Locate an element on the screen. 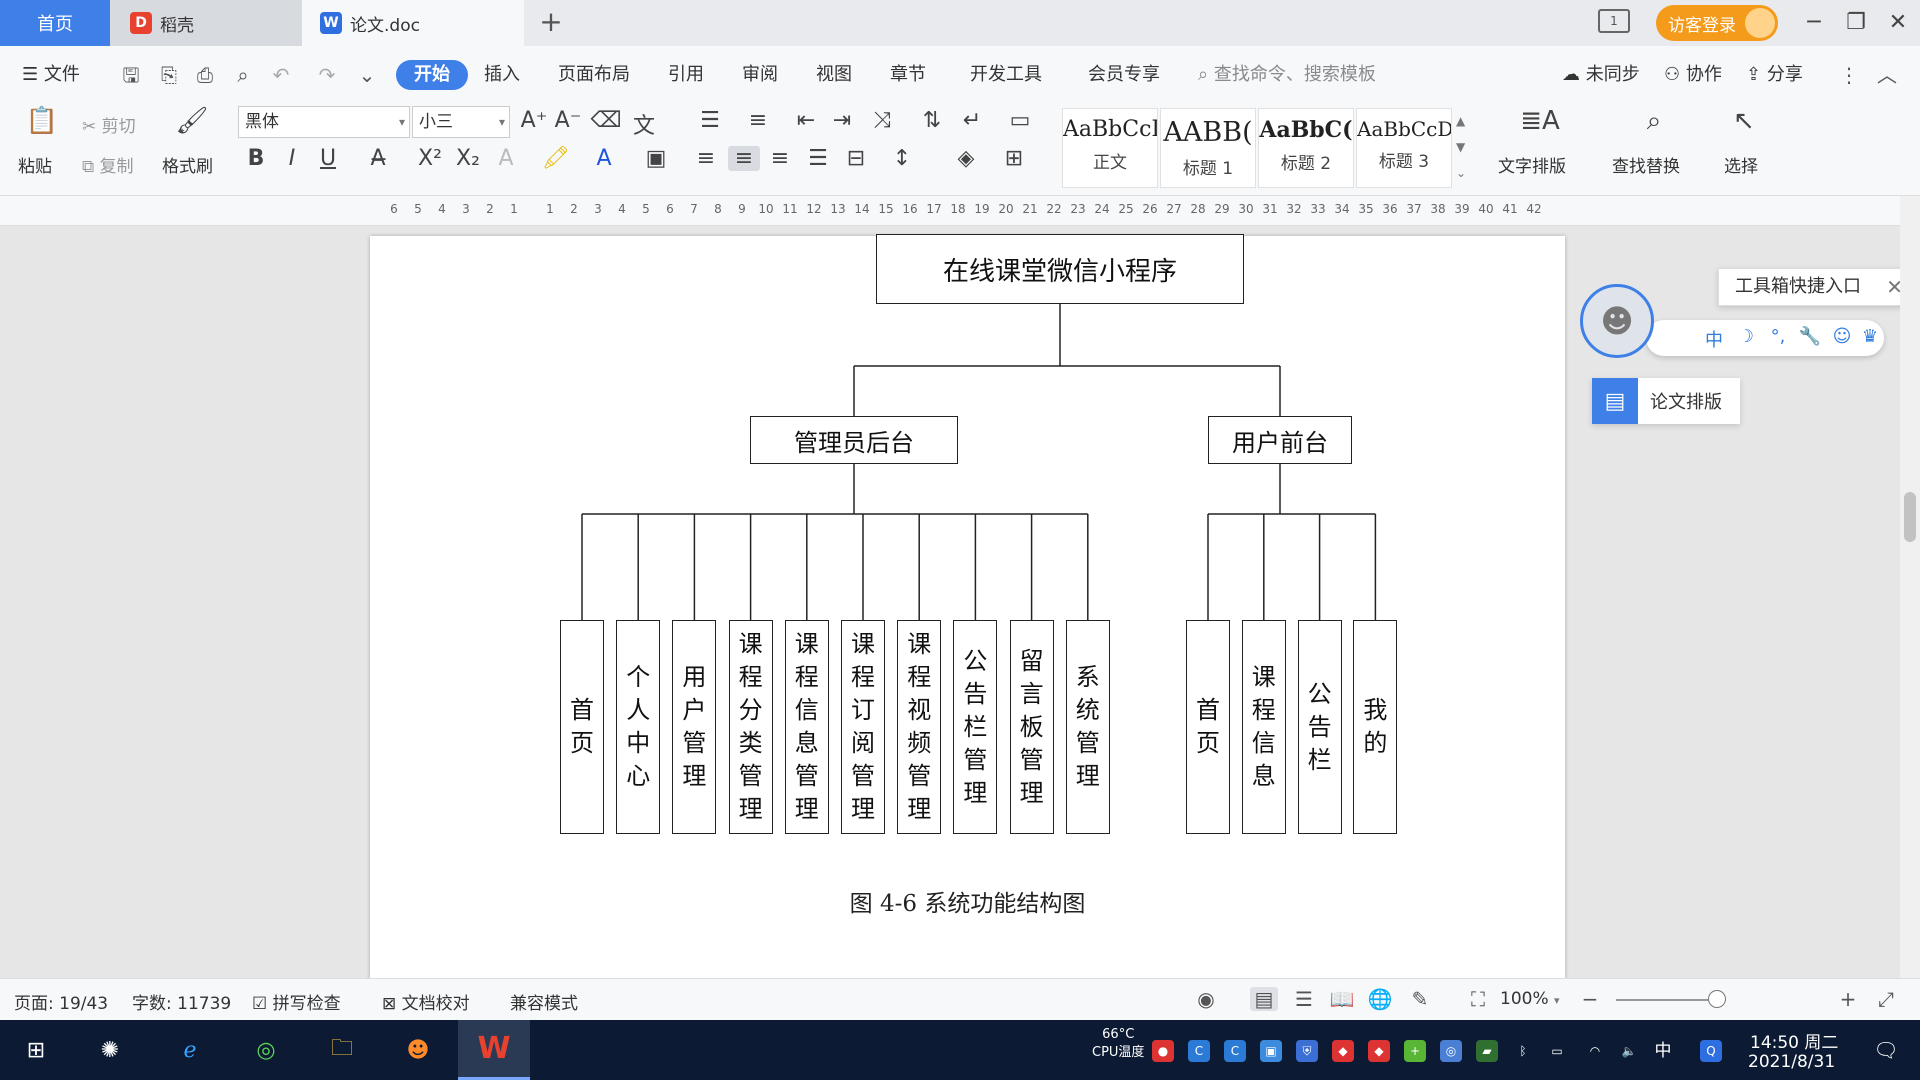 The height and width of the screenshot is (1080, 1920). file-menu: ☰ 文件 is located at coordinates (51, 75).